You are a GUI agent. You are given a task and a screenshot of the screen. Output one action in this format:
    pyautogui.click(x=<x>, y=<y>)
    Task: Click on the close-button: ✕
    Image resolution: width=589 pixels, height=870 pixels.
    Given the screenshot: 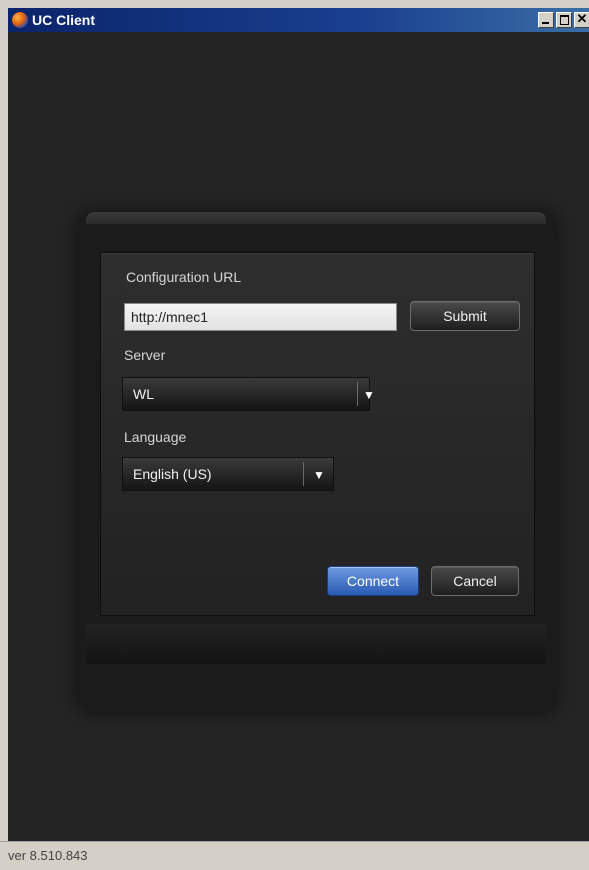 What is the action you would take?
    pyautogui.click(x=581, y=20)
    